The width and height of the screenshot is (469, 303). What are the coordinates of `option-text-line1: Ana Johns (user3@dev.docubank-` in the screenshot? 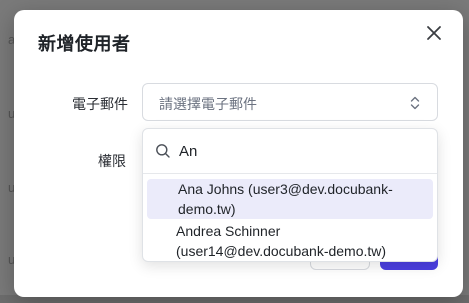 It's located at (285, 189).